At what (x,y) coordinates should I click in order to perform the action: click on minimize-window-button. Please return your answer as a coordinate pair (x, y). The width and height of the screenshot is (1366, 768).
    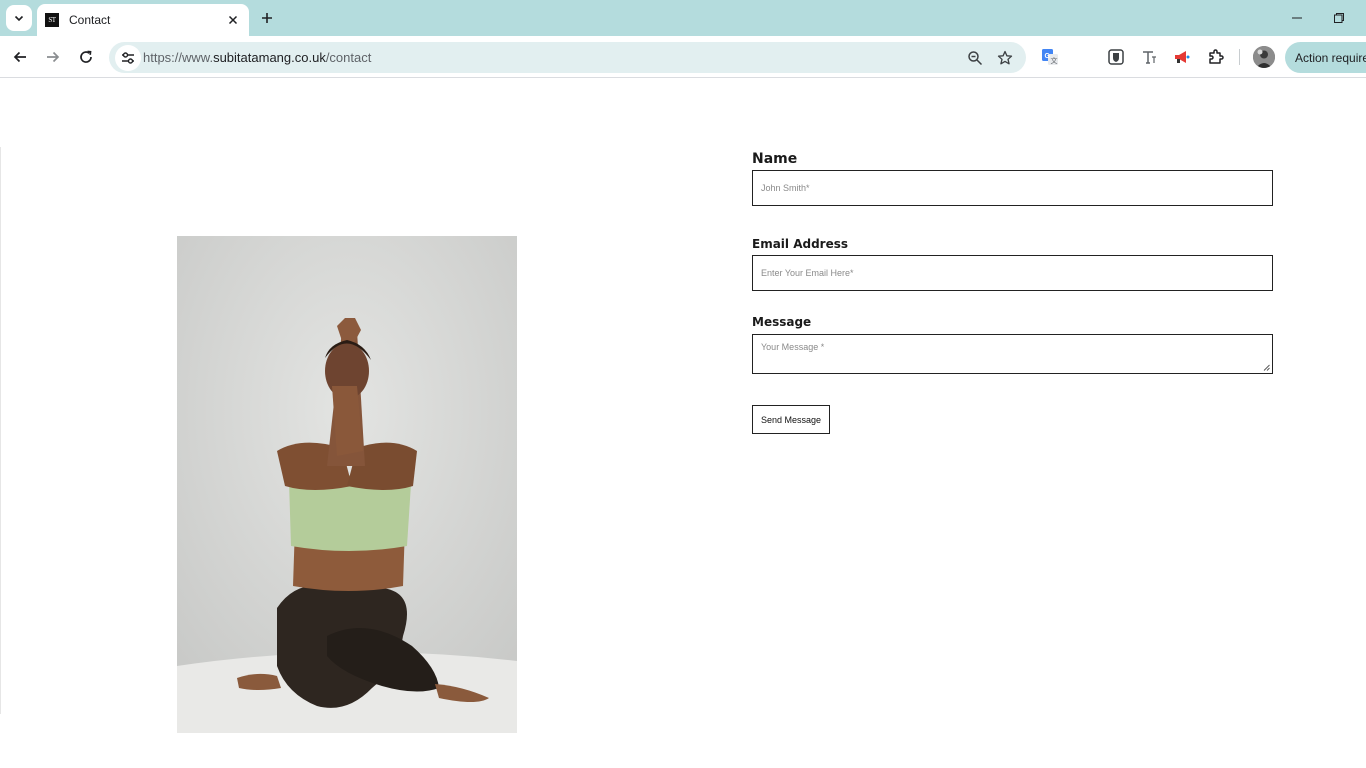
    Looking at the image, I should click on (1297, 18).